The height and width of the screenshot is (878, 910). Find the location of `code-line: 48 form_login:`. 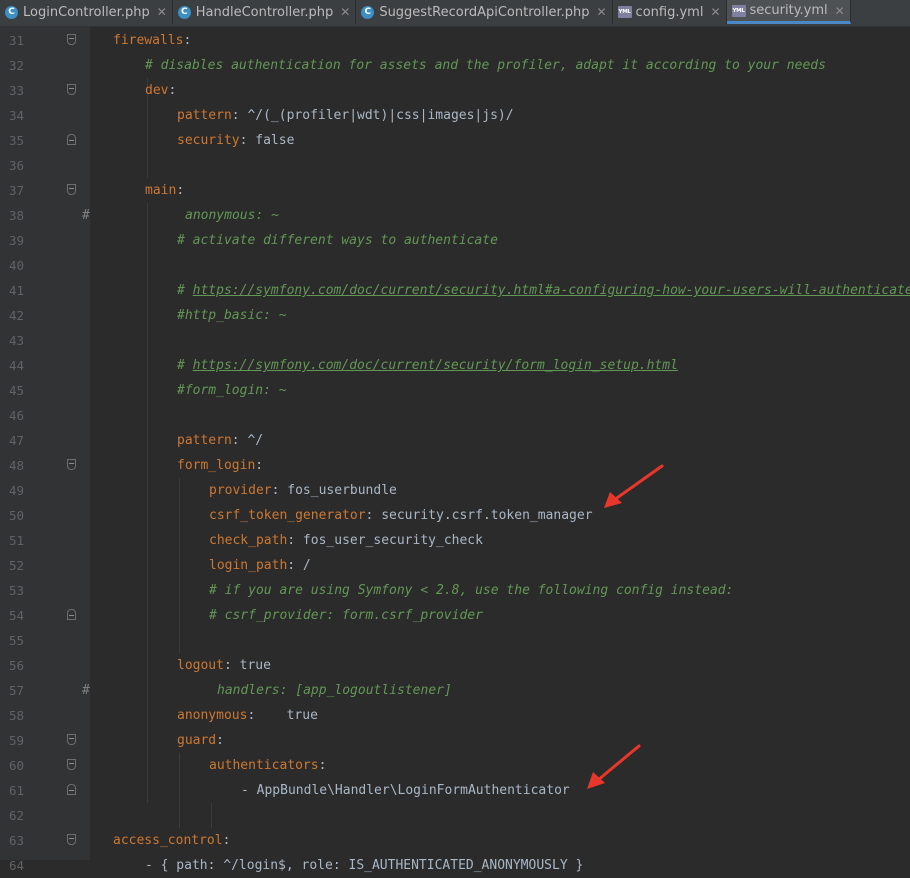

code-line: 48 form_login: is located at coordinates (455, 465).